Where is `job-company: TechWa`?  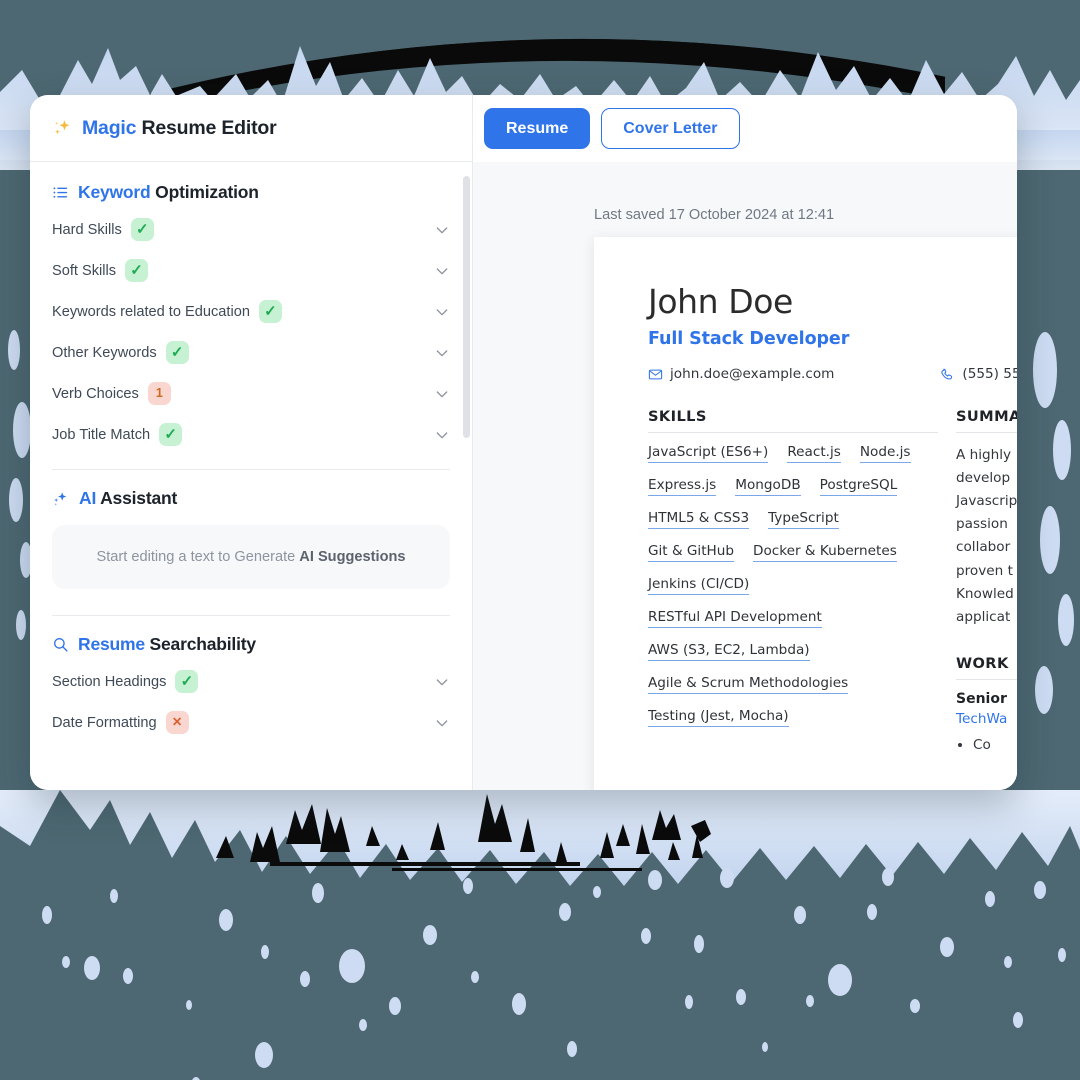 job-company: TechWa is located at coordinates (982, 718).